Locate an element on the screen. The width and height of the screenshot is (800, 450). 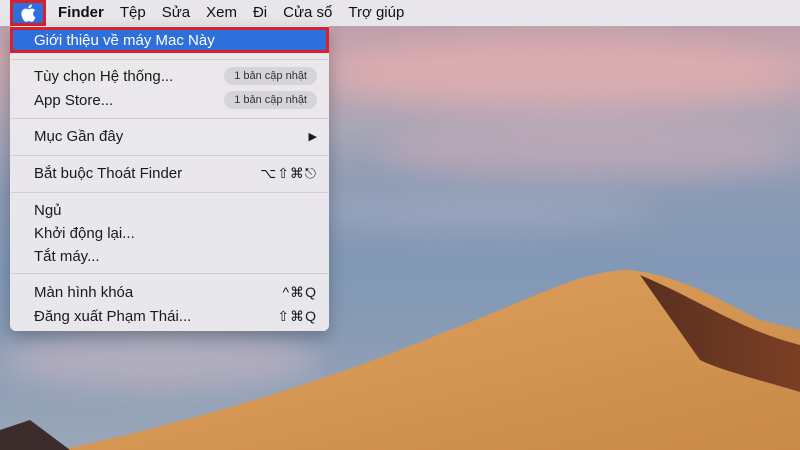
menu-item-label: Giới thiệu về máy Mac Này is located at coordinates (124, 40).